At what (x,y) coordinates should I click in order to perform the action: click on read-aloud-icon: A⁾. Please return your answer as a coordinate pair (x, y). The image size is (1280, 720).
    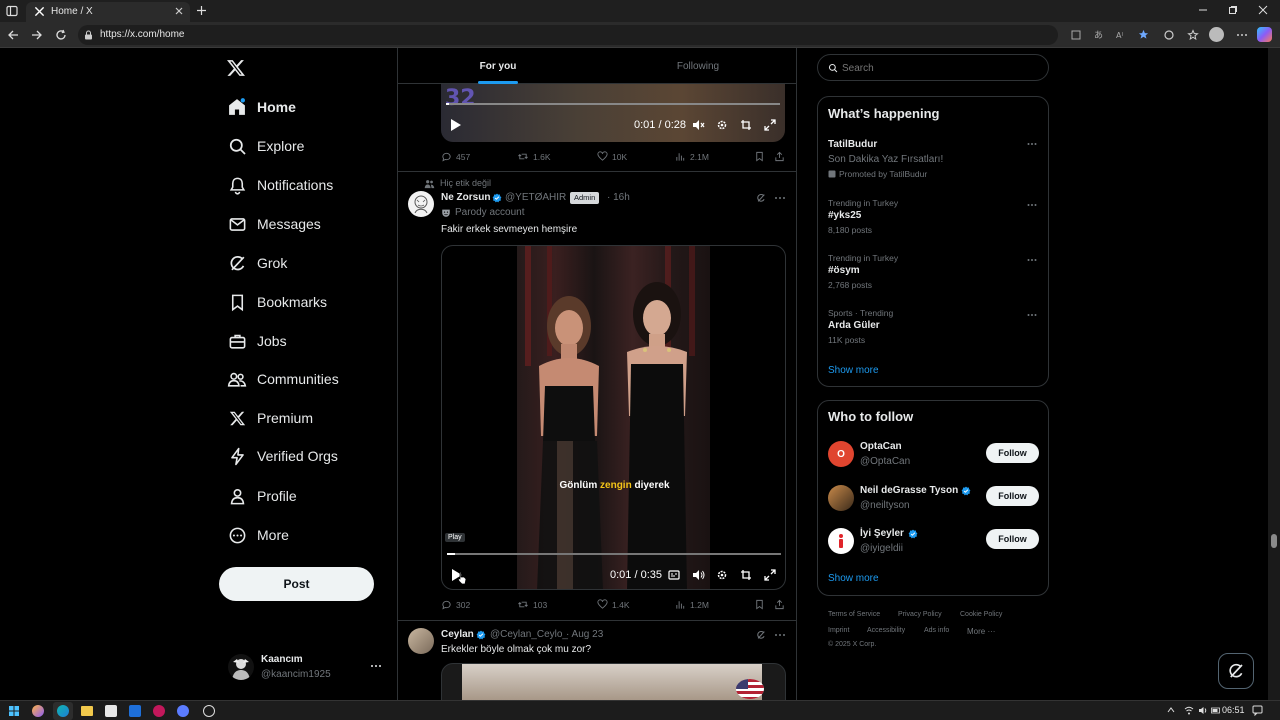
    Looking at the image, I should click on (1122, 34).